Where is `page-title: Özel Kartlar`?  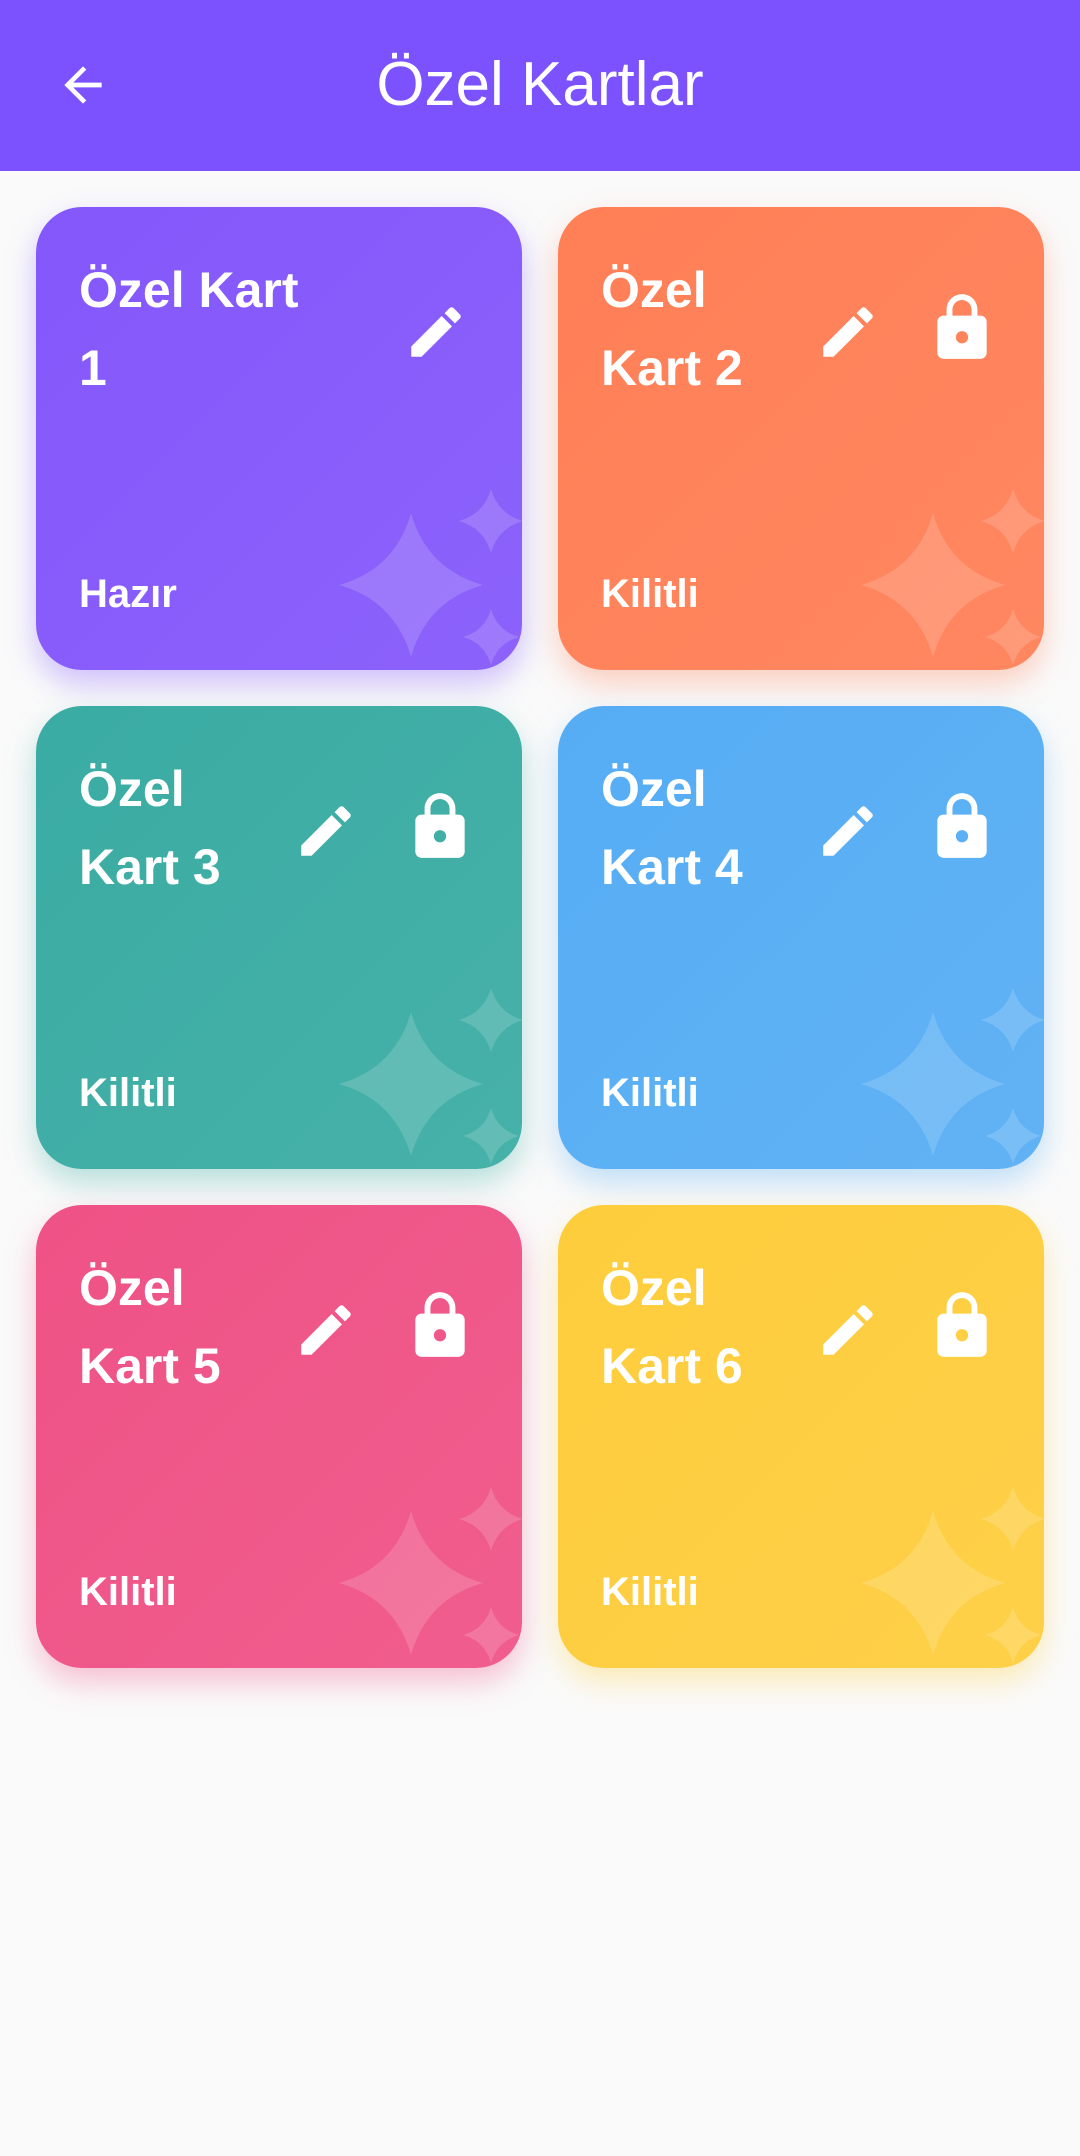
page-title: Özel Kartlar is located at coordinates (540, 84).